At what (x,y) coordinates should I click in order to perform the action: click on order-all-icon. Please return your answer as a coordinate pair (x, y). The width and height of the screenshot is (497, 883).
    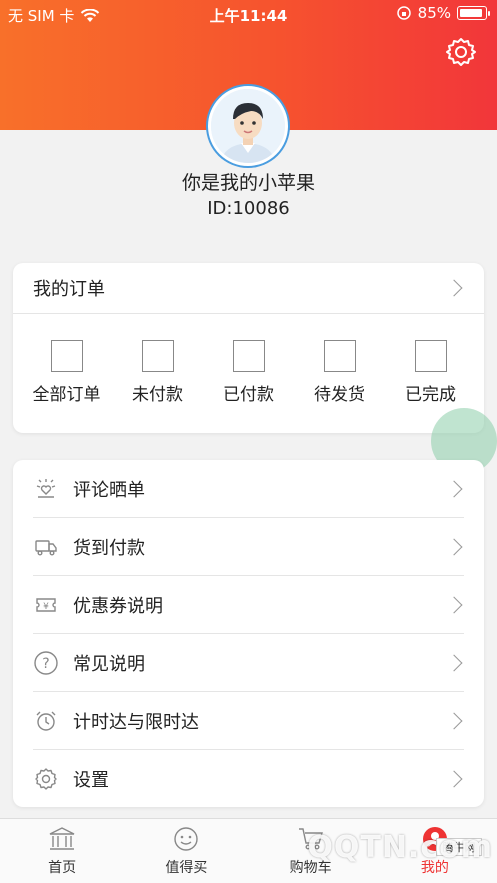
    Looking at the image, I should click on (66, 356).